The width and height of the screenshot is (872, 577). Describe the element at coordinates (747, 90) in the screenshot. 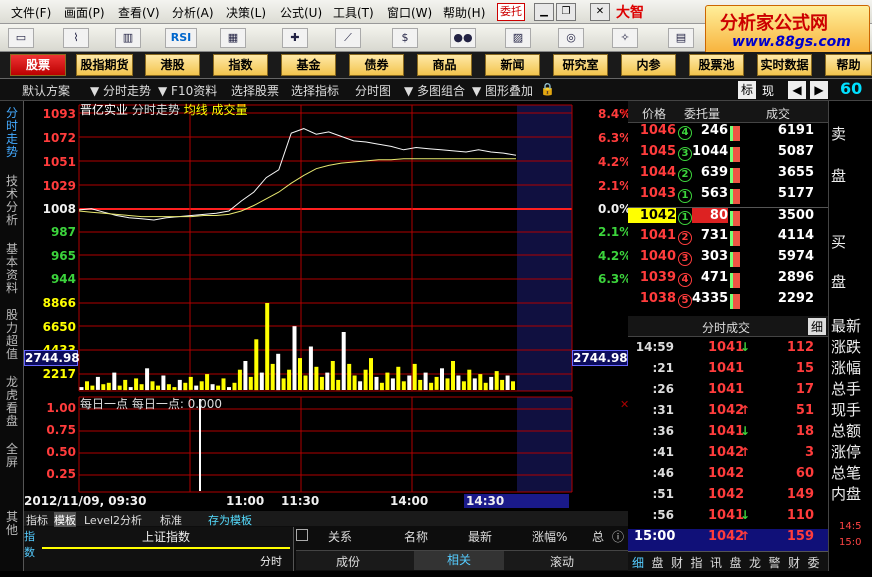

I see `tab-mark: 标` at that location.